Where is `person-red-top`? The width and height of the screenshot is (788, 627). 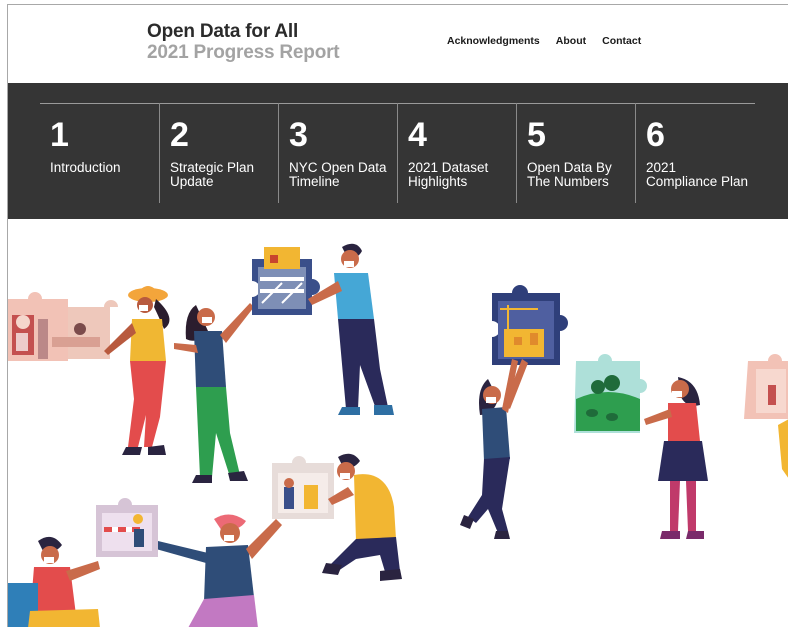
person-red-top is located at coordinates (676, 458).